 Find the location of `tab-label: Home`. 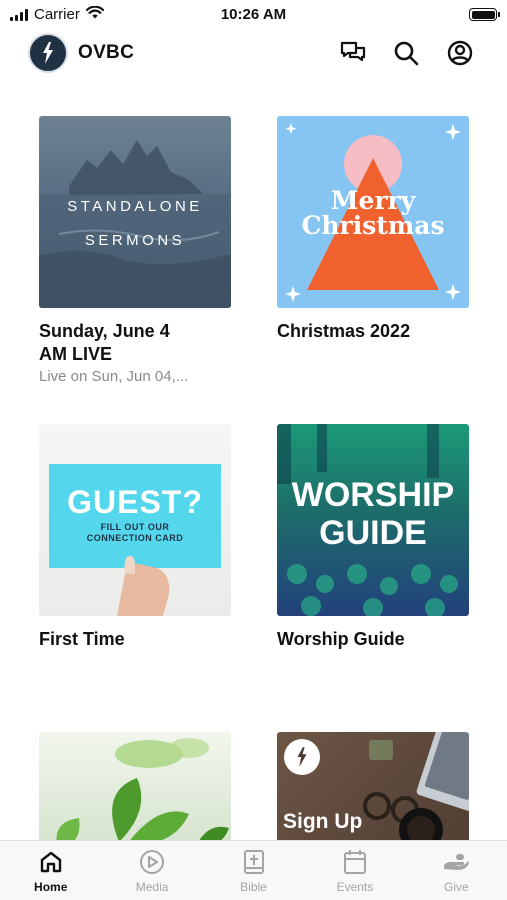

tab-label: Home is located at coordinates (51, 887).